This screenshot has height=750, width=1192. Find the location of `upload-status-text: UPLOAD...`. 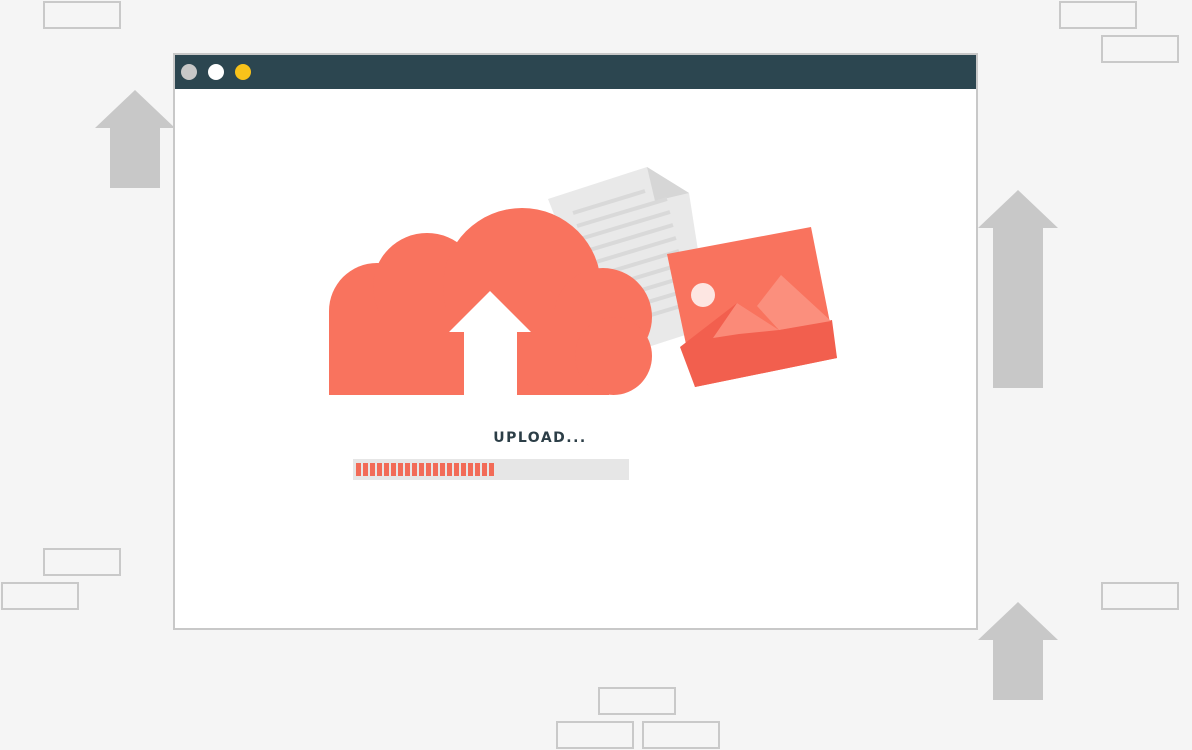

upload-status-text: UPLOAD... is located at coordinates (540, 438).